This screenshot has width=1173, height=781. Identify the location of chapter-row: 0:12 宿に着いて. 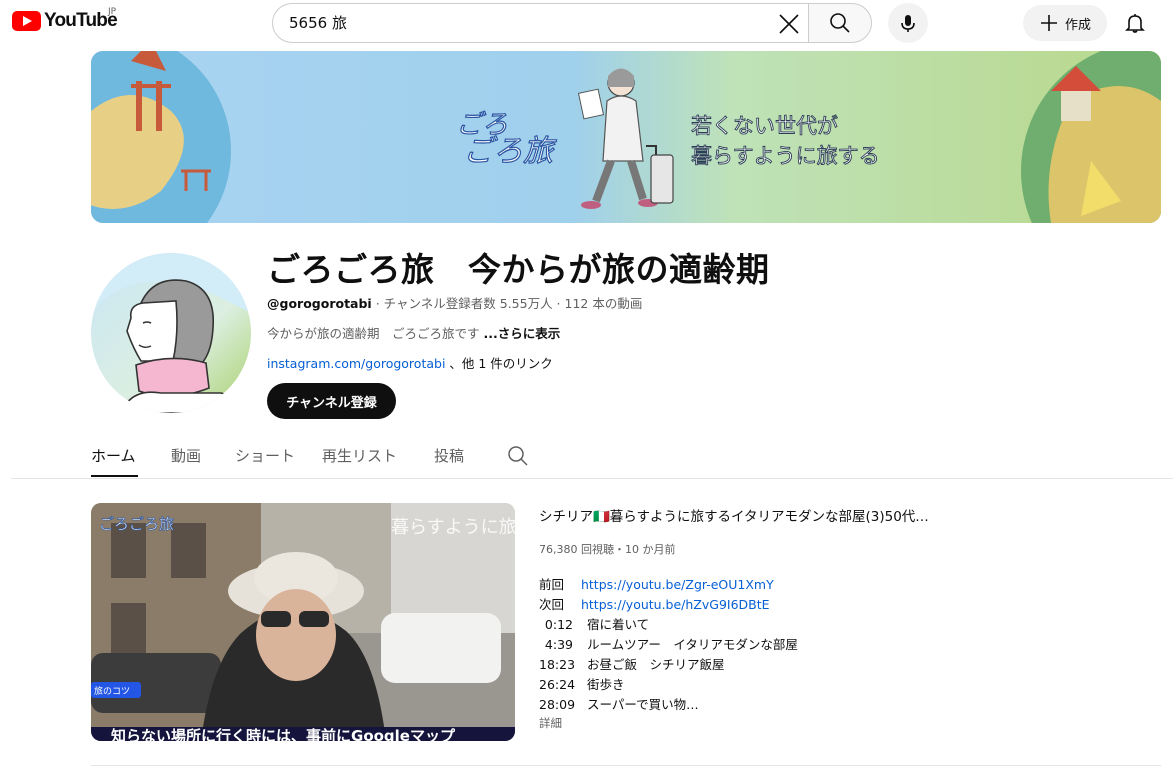
(668, 625).